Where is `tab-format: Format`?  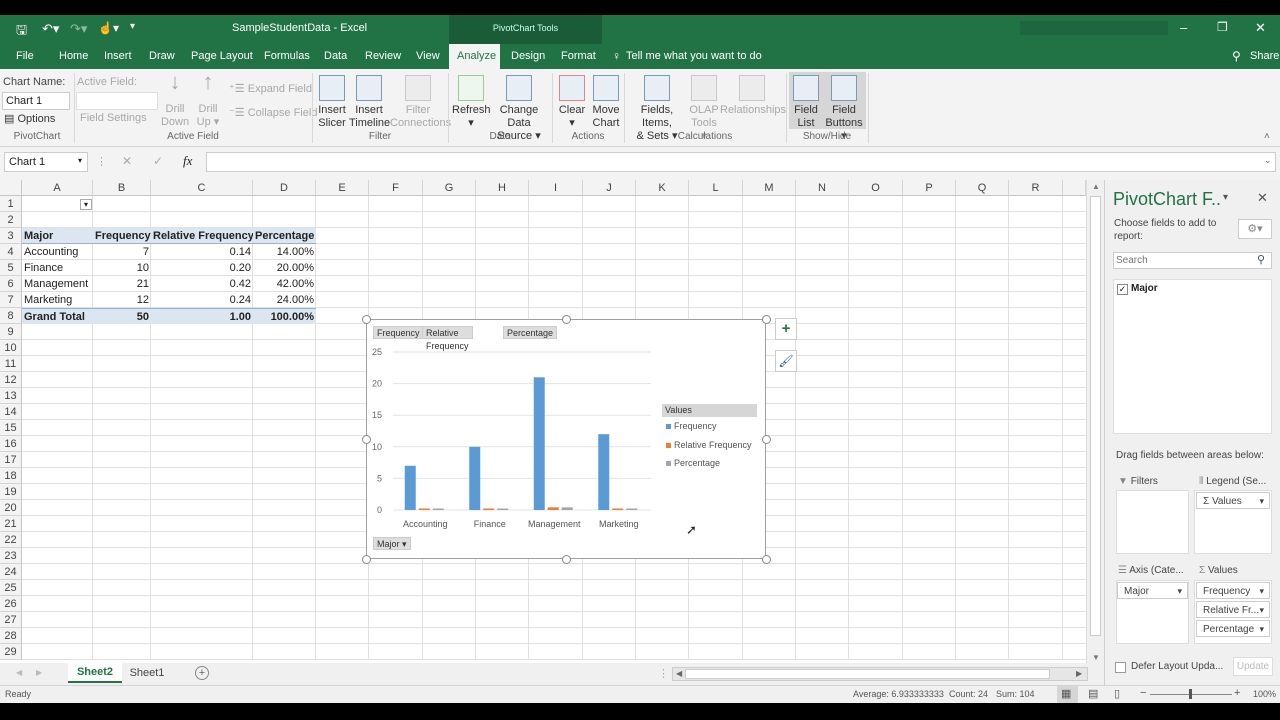
tab-format: Format is located at coordinates (578, 56).